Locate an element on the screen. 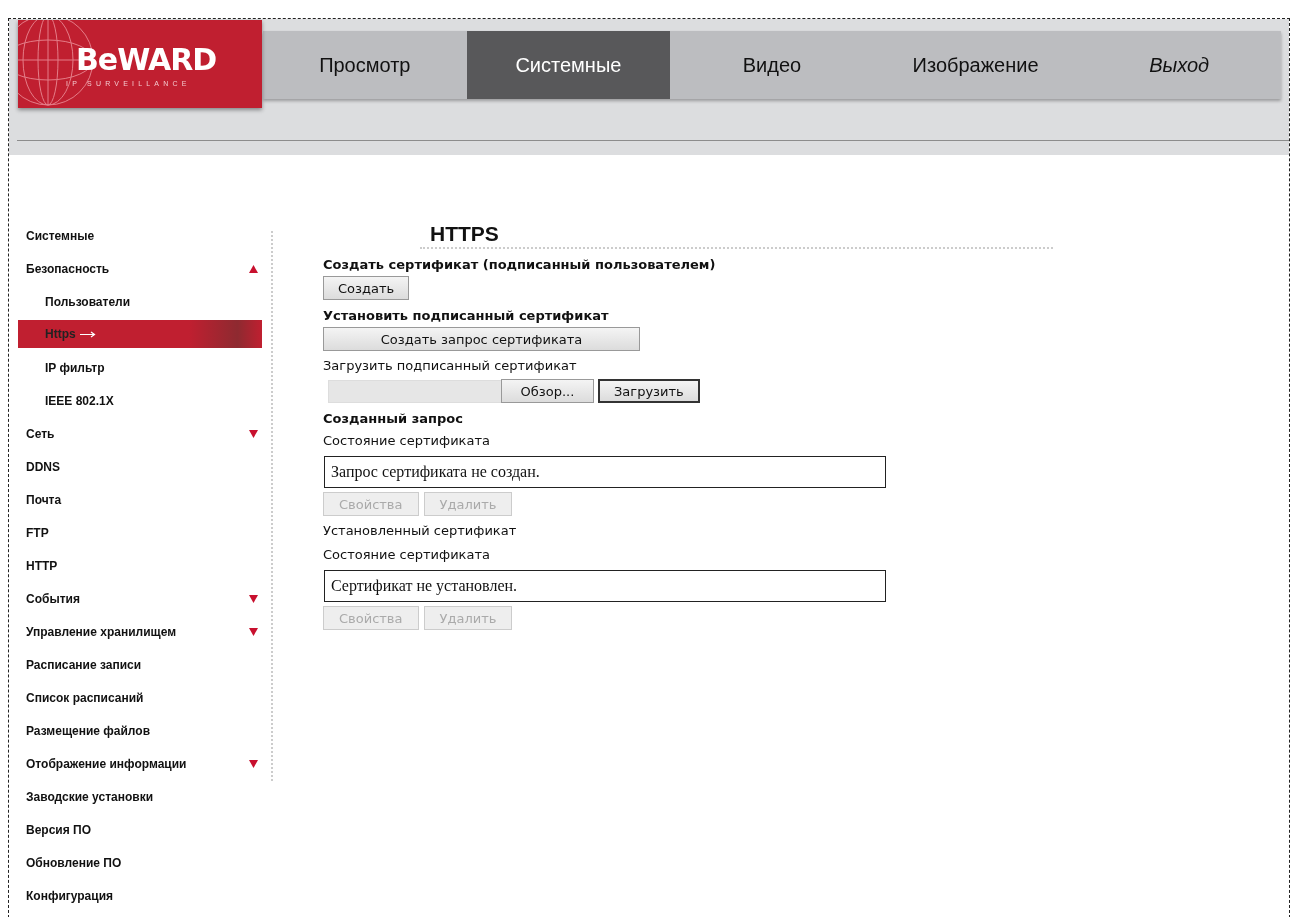 This screenshot has width=1296, height=917. field-label: Установленный сертификат is located at coordinates (420, 530).